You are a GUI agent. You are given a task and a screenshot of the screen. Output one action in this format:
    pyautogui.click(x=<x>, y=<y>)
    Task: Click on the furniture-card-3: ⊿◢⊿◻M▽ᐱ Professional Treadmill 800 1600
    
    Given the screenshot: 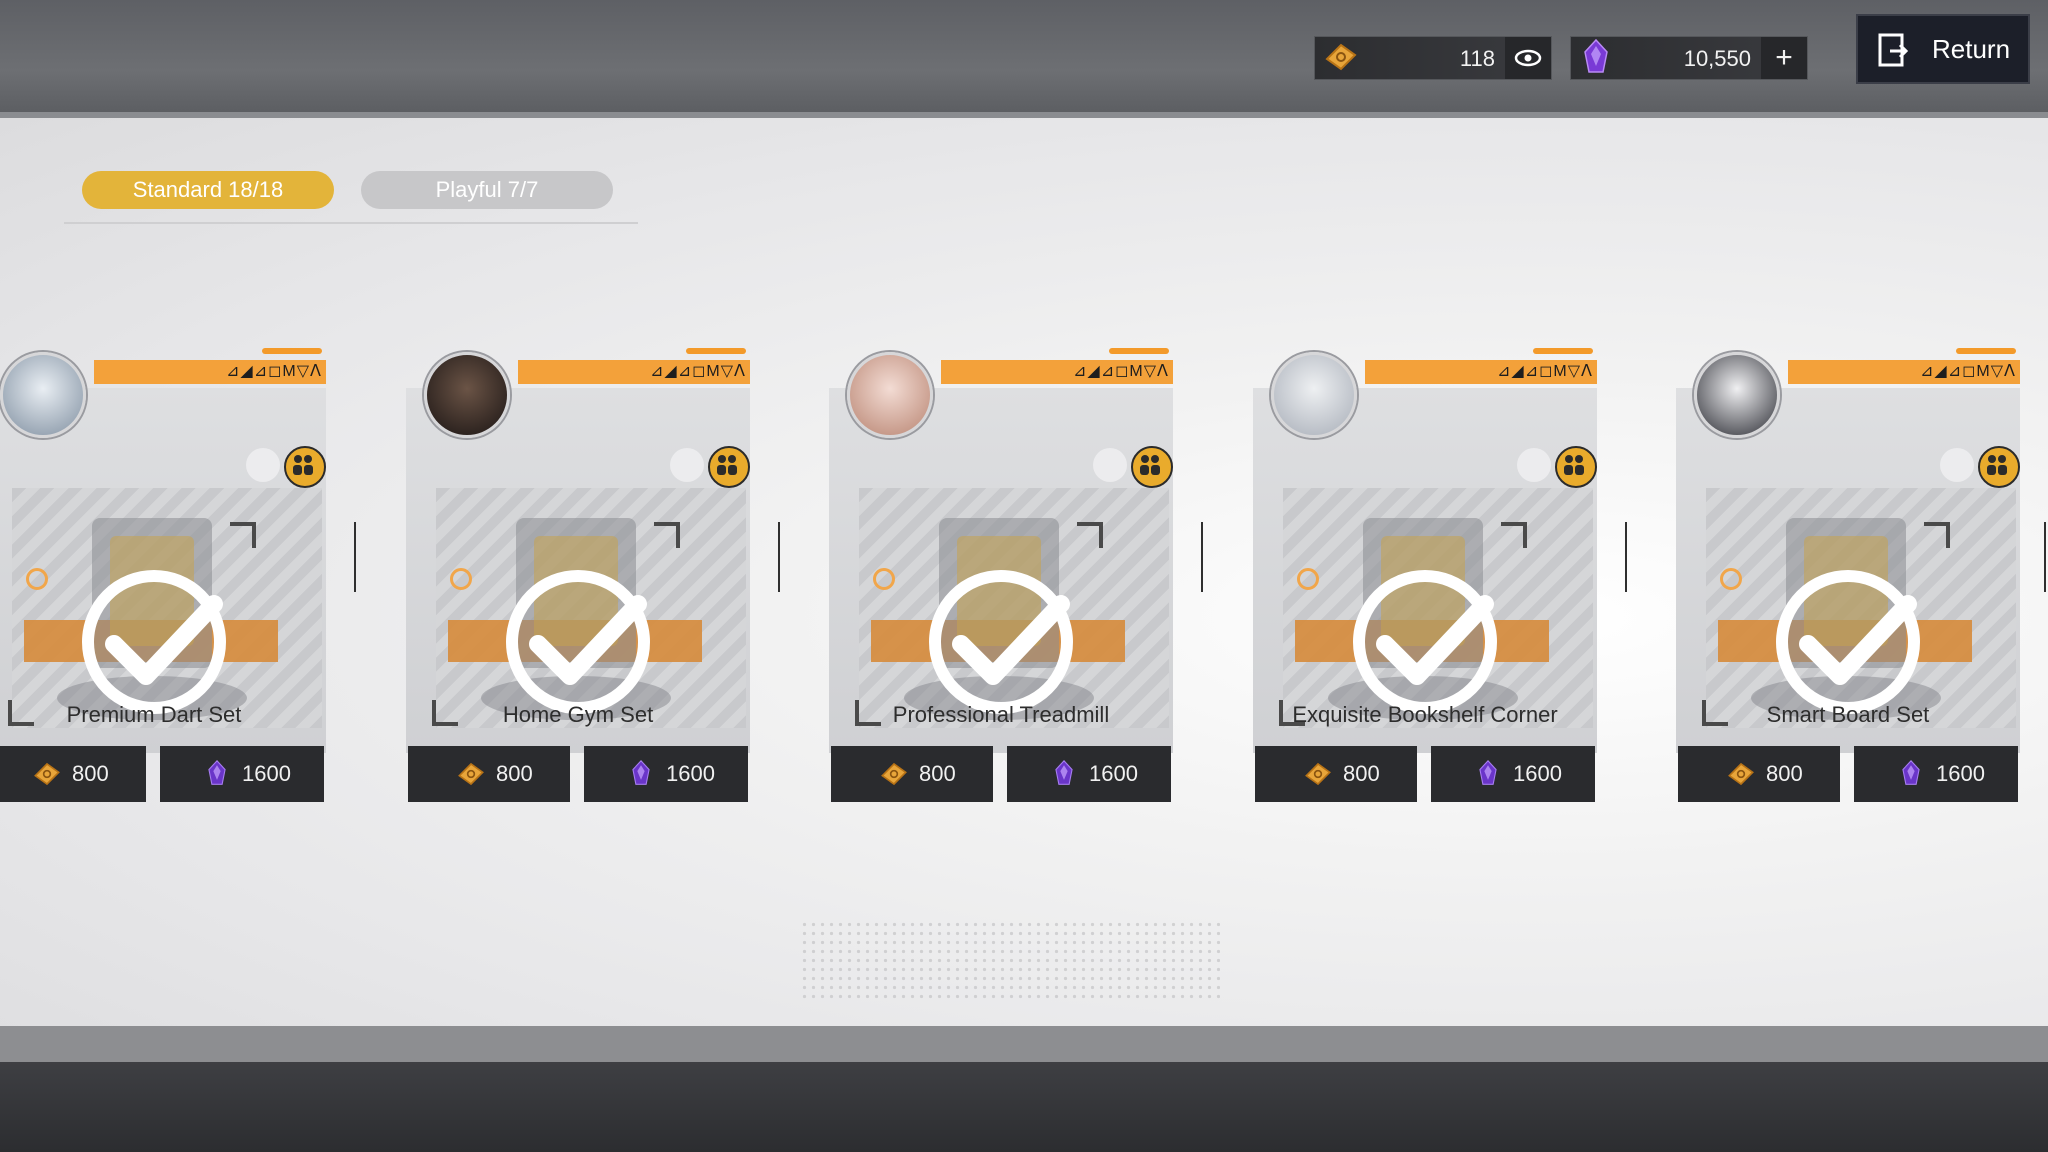 What is the action you would take?
    pyautogui.click(x=1001, y=571)
    